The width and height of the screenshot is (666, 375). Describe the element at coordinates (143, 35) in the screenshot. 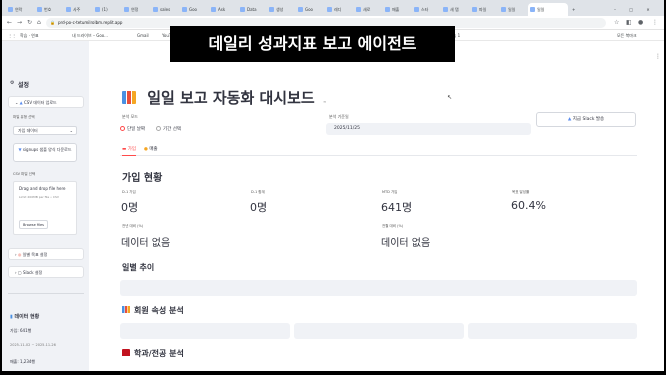

I see `bookmark-item: Gmail` at that location.